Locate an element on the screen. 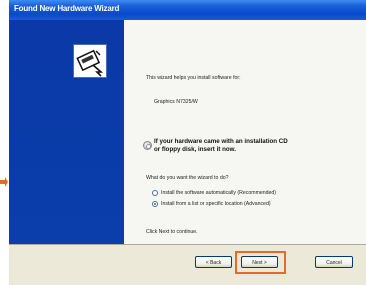 This screenshot has height=285, width=366. cd-warning-line-2: or floppy disk, insert it now. is located at coordinates (195, 149).